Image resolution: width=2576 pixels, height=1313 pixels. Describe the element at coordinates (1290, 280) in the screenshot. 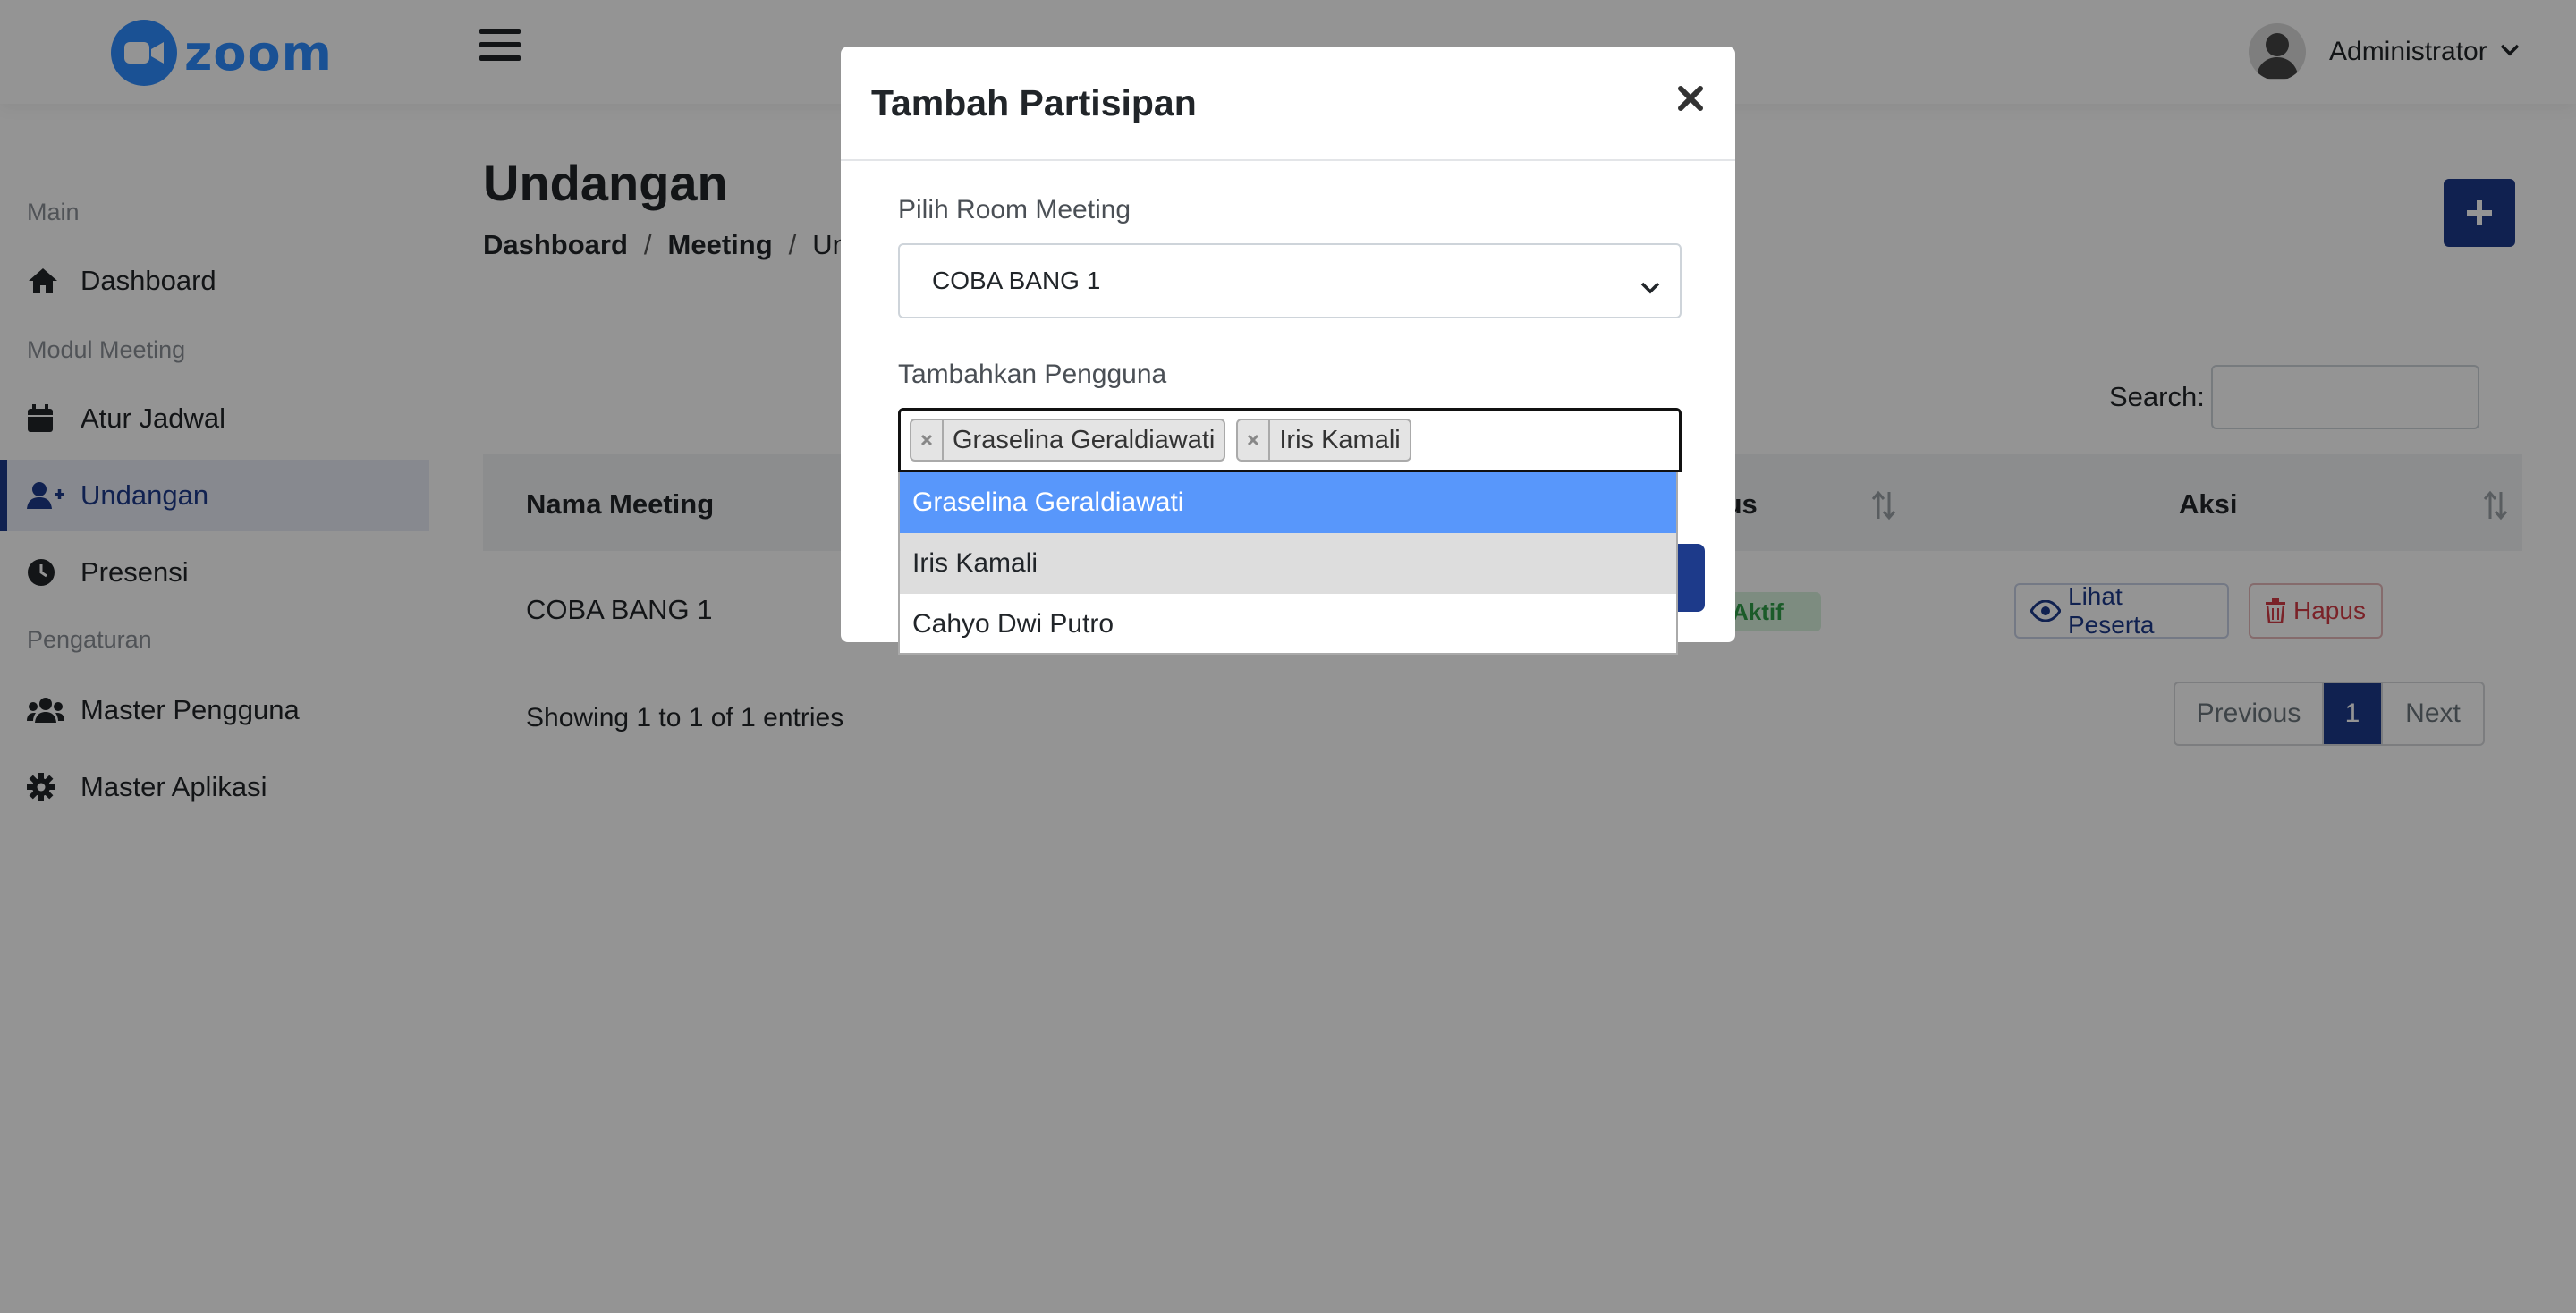

I see `room-meeting-select: COBA BANG 1` at that location.